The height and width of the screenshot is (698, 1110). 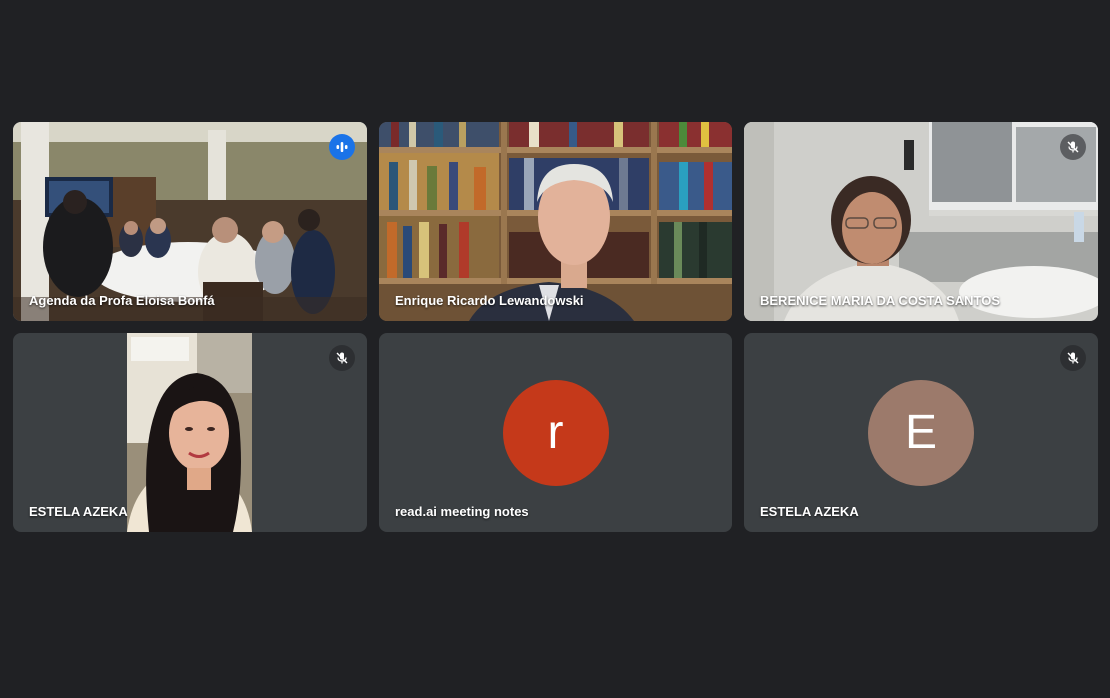 I want to click on room-video-feed, so click(x=190, y=221).